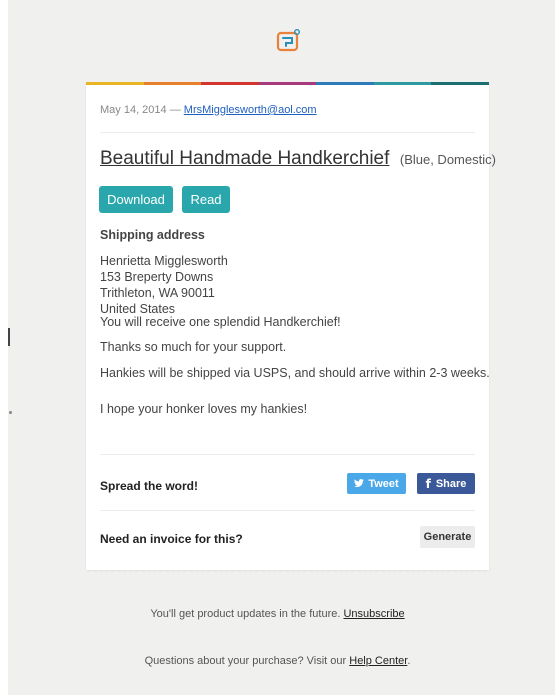  I want to click on product-title-link: Beautiful Handmade Handkerchief, so click(244, 158).